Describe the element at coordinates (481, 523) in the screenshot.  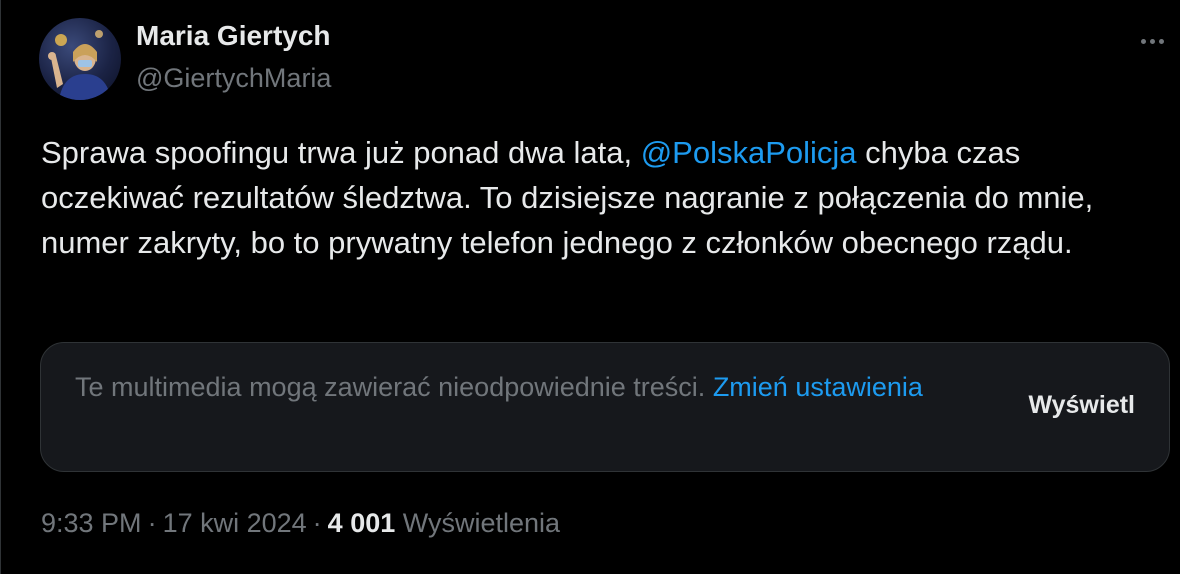
I see `views-label: Wyświetlenia` at that location.